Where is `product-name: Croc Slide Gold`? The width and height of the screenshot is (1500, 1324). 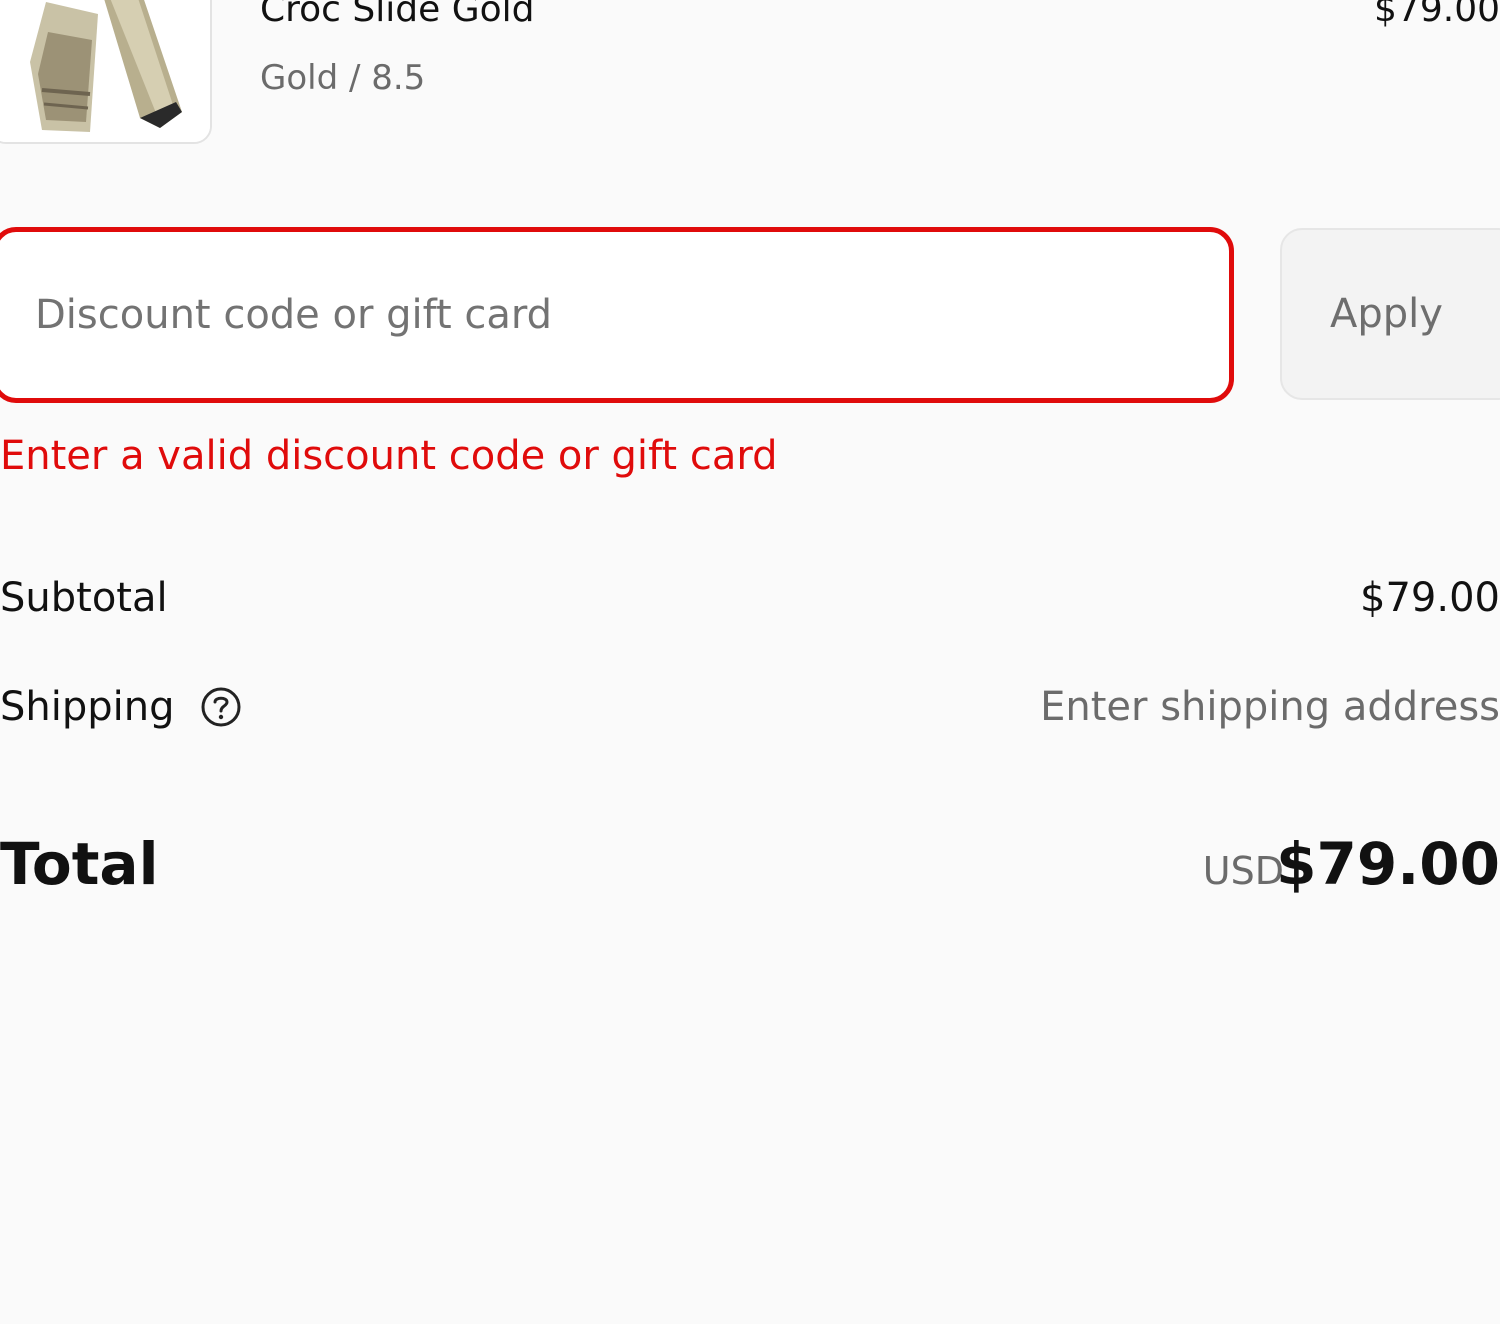
product-name: Croc Slide Gold is located at coordinates (397, 15).